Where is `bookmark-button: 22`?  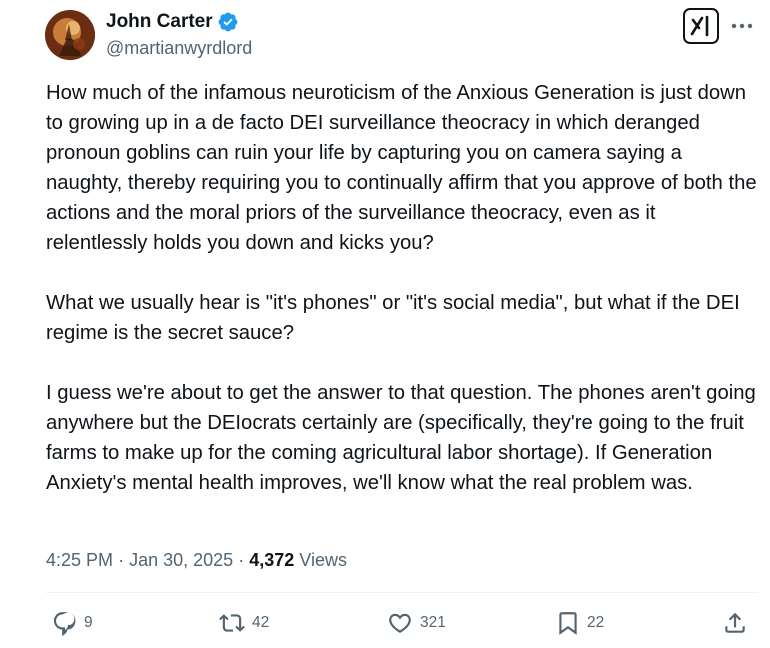 bookmark-button: 22 is located at coordinates (579, 623).